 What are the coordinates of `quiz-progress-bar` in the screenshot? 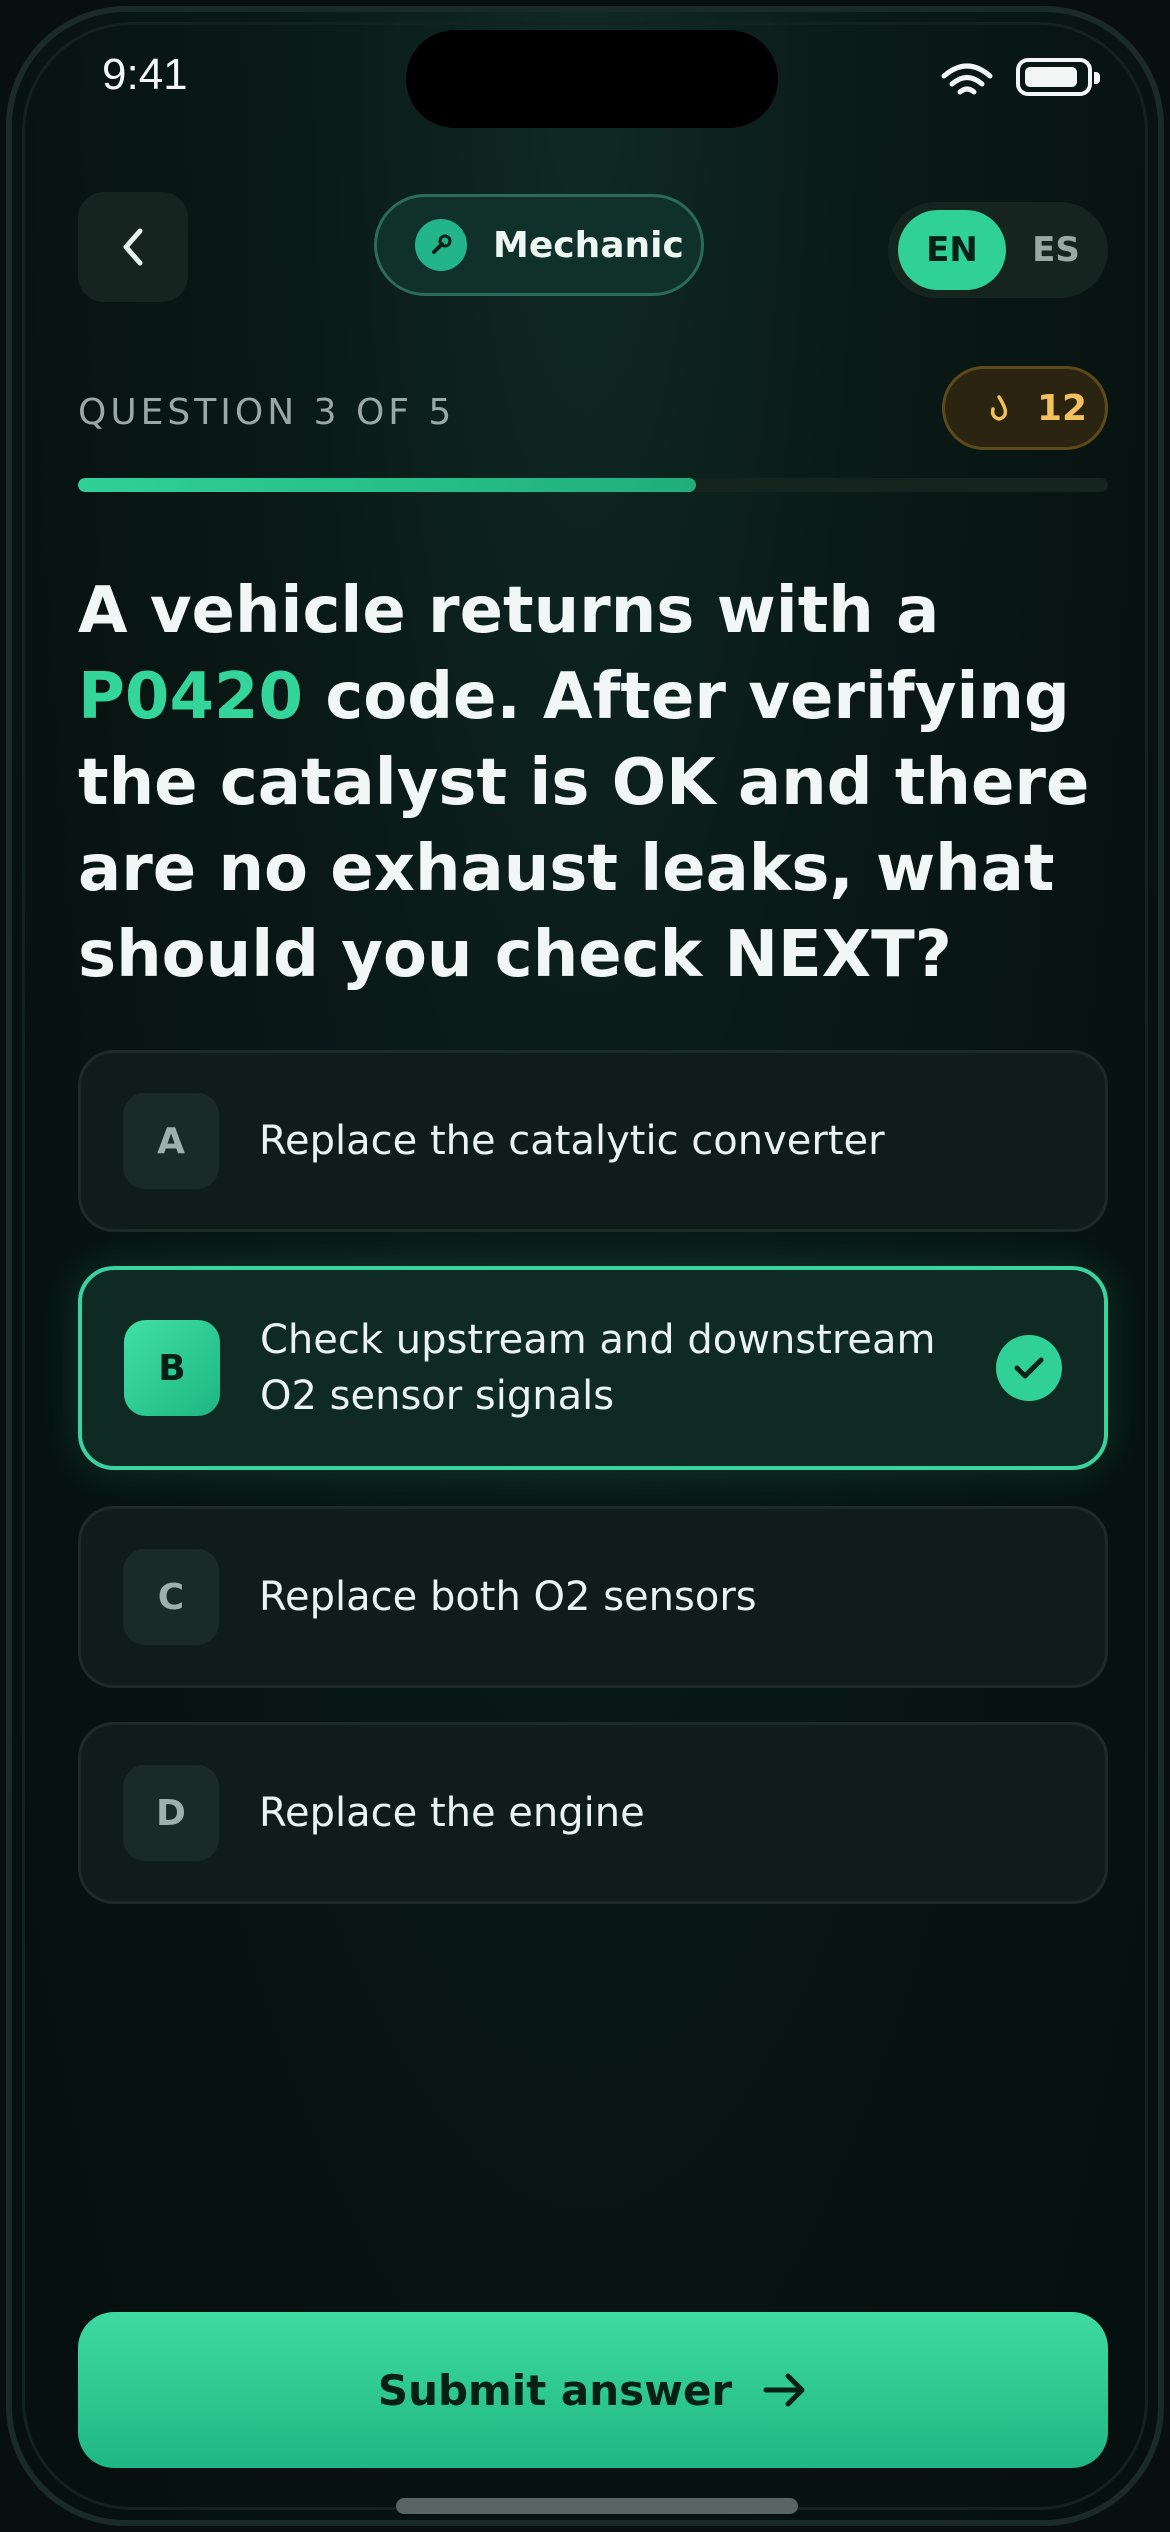 It's located at (593, 485).